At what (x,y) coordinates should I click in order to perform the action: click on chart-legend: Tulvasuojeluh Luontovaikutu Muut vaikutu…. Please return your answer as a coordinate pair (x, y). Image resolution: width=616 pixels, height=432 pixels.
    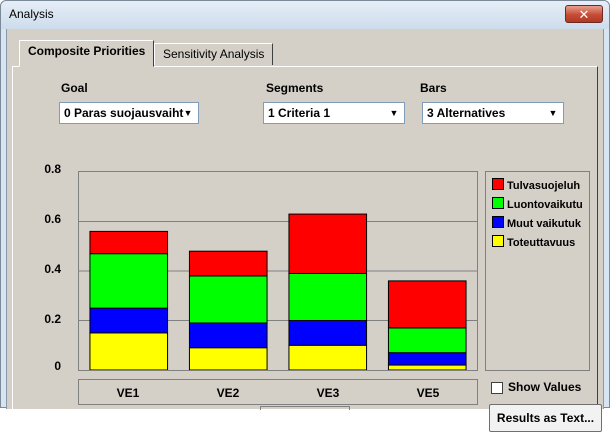
    Looking at the image, I should click on (537, 271).